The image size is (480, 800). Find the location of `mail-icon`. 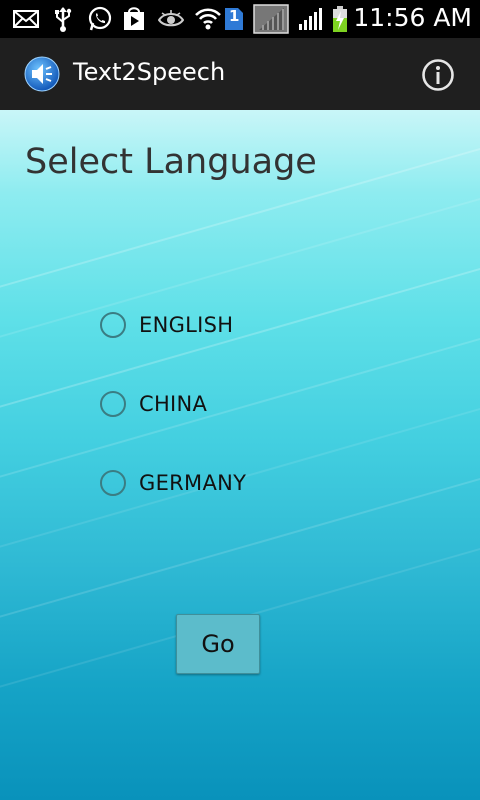

mail-icon is located at coordinates (26, 19).